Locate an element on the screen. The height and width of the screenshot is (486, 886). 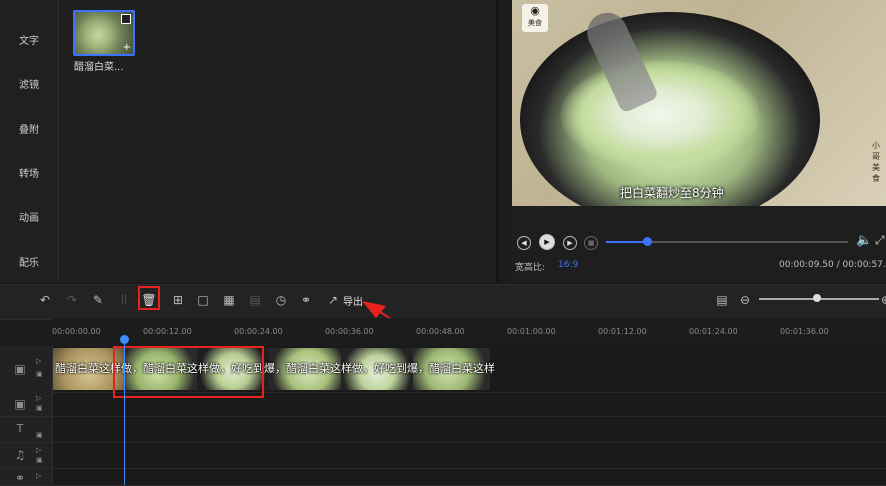
sidebar: 文字 滤镜 叠附 转场 动画 配乐 is located at coordinates (29, 141).